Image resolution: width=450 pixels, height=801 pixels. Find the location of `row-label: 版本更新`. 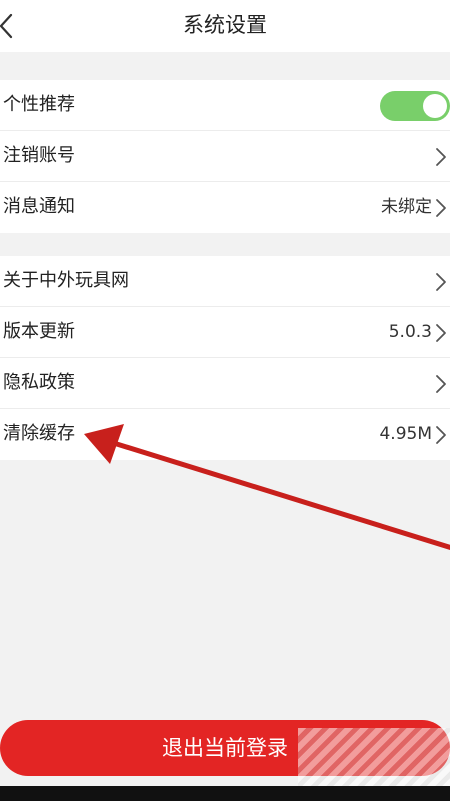

row-label: 版本更新 is located at coordinates (39, 331).